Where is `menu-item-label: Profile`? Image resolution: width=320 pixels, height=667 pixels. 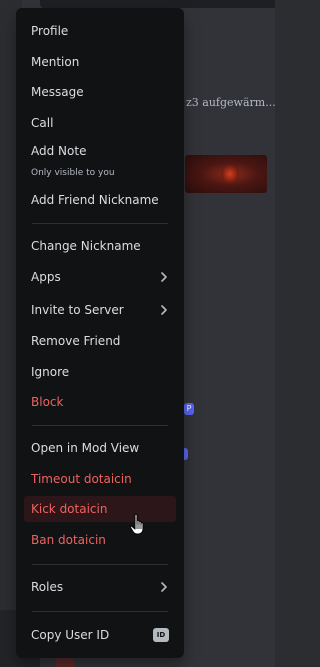
menu-item-label: Profile is located at coordinates (50, 31).